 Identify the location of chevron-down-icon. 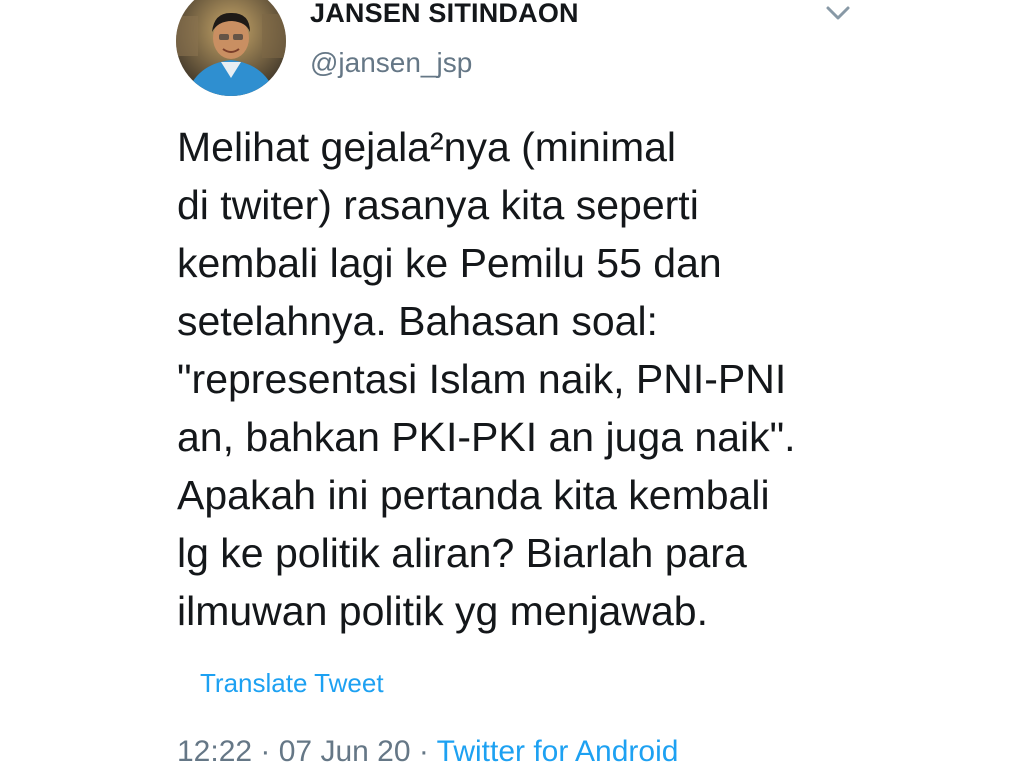
(838, 13).